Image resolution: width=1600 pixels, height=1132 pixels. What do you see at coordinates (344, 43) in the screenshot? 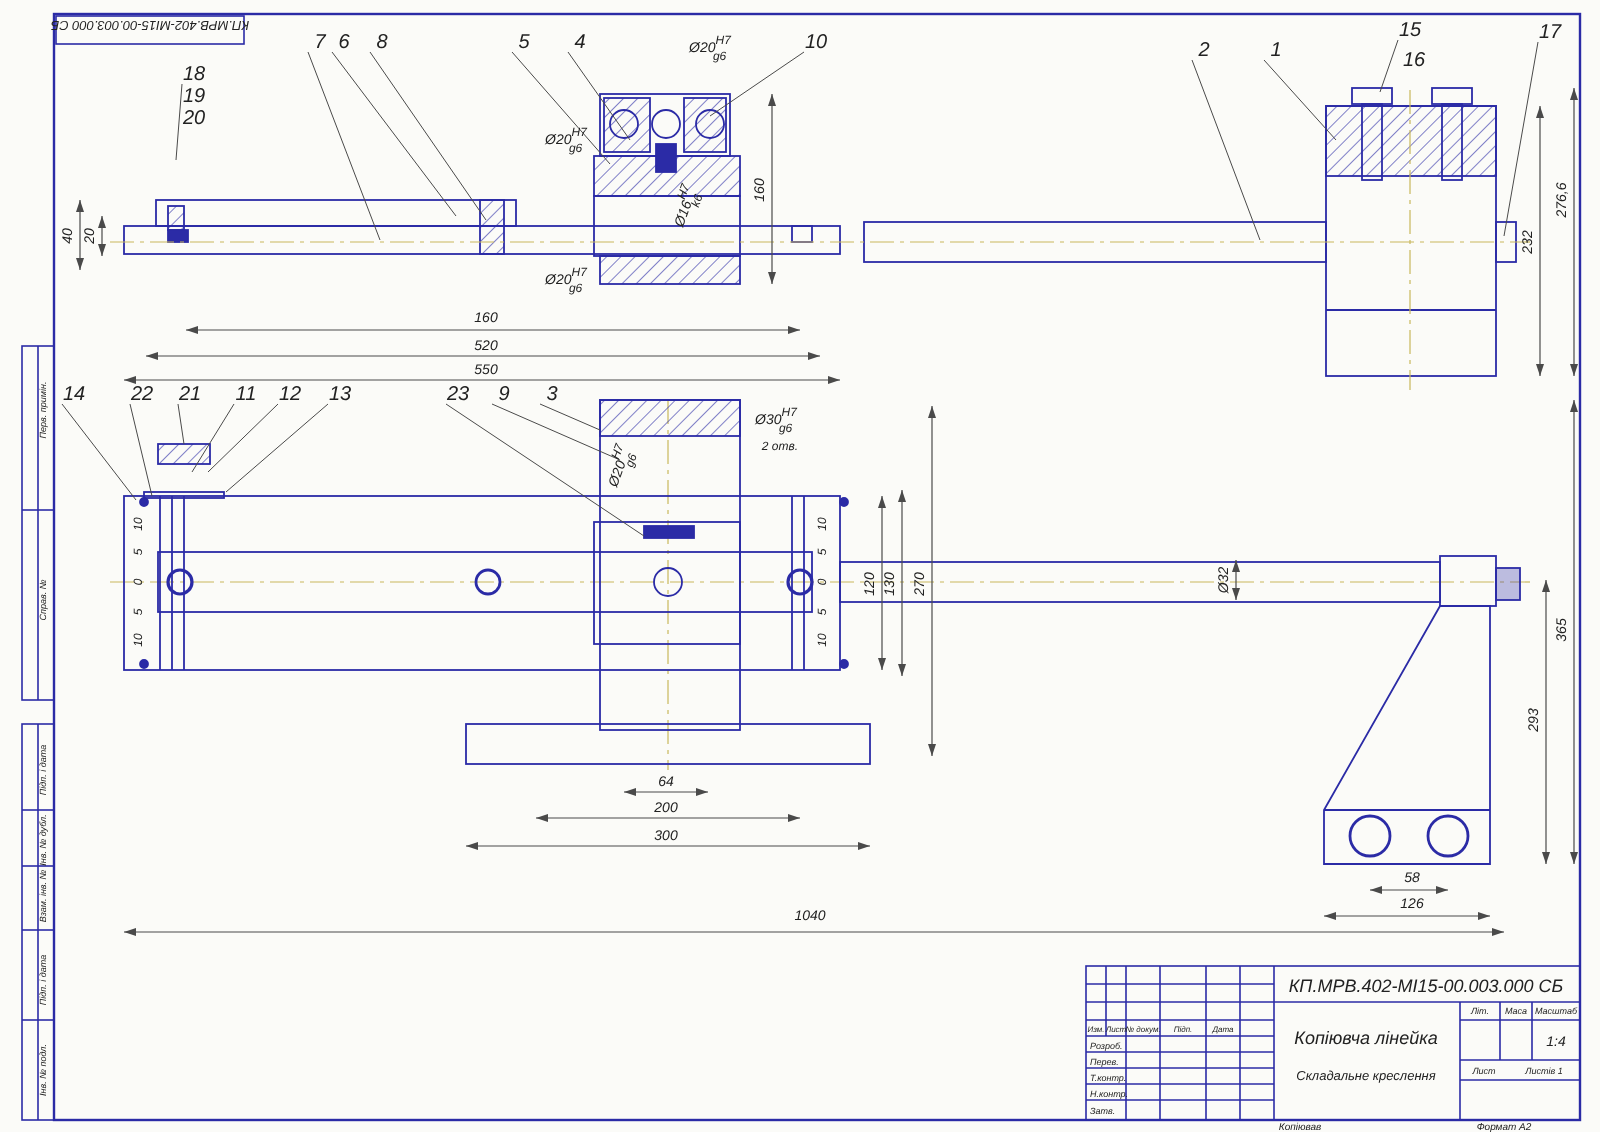
I see `callout-number: 6` at bounding box center [344, 43].